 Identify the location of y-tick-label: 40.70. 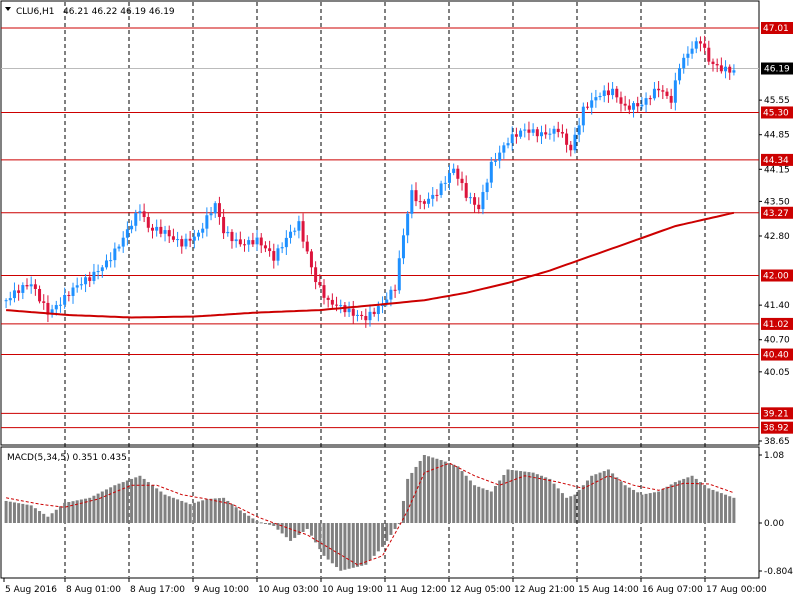
(777, 341).